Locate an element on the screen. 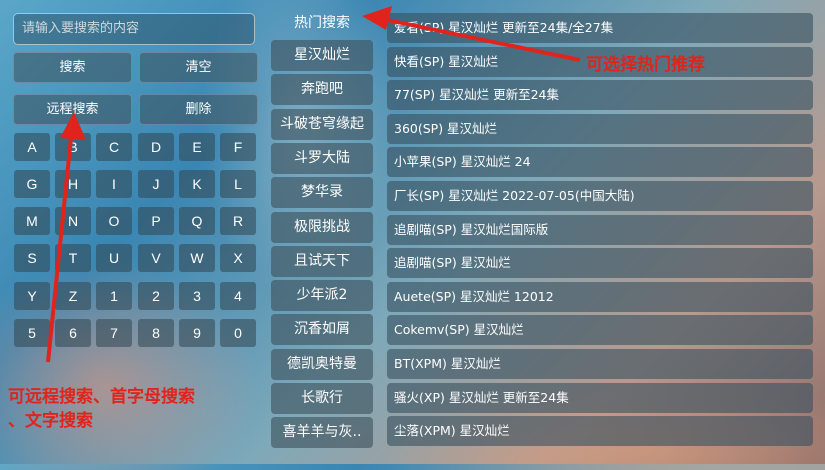 The image size is (825, 470). hot-tip-annotation: 可选择热门推荐 is located at coordinates (645, 65).